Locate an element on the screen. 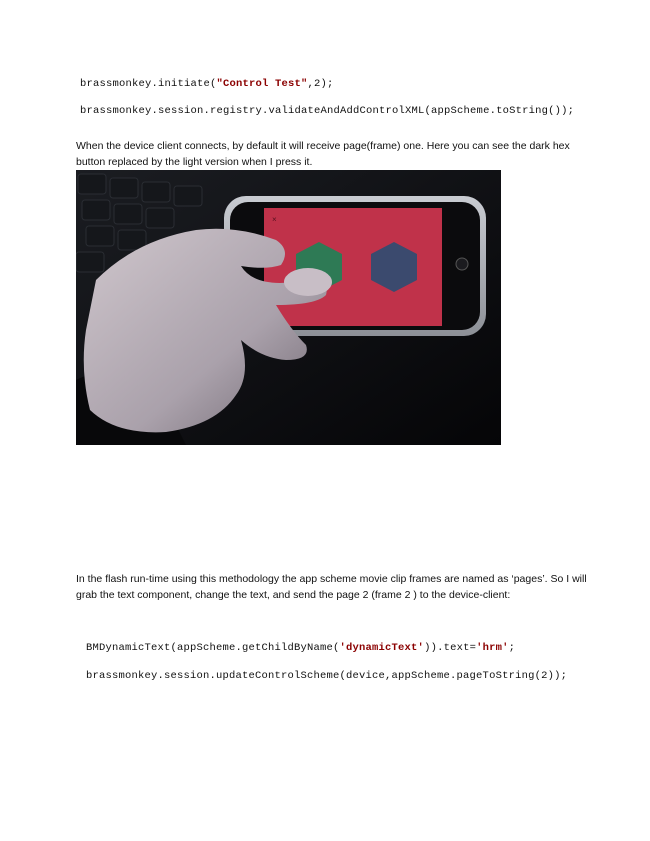  code-initiate: brassmonkey.initiate("Control Test",2); is located at coordinates (207, 84).